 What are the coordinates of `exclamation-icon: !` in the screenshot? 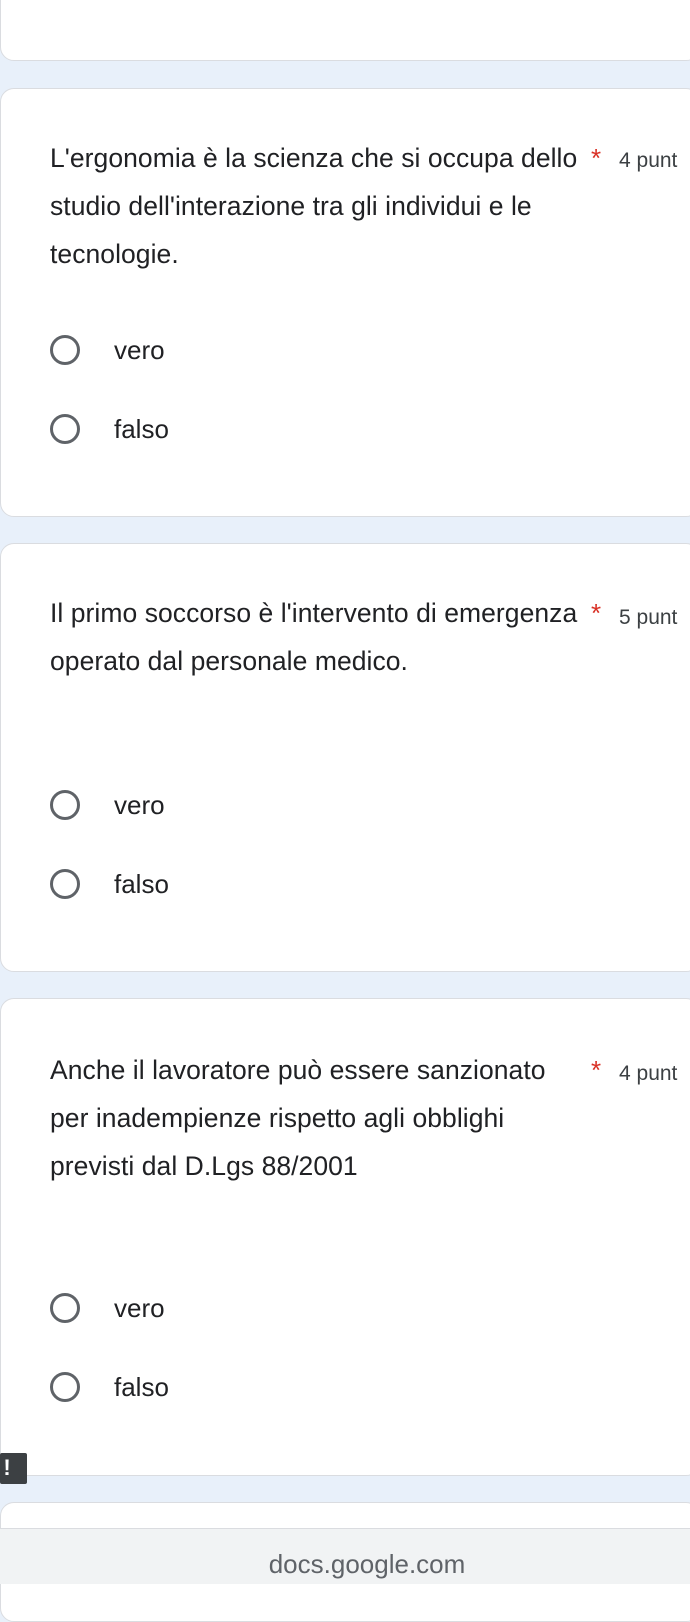 It's located at (7, 1467).